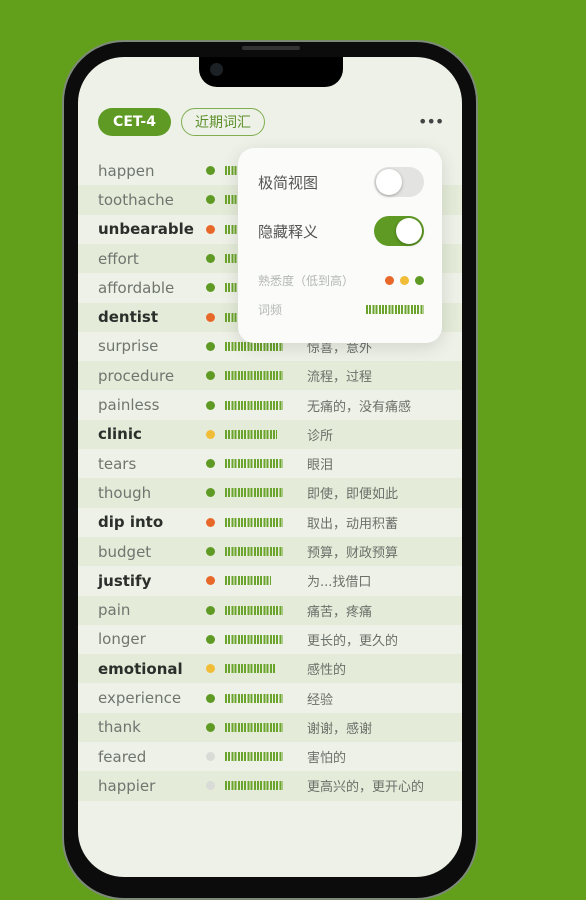 The height and width of the screenshot is (900, 586). What do you see at coordinates (125, 551) in the screenshot?
I see `word-text: budget` at bounding box center [125, 551].